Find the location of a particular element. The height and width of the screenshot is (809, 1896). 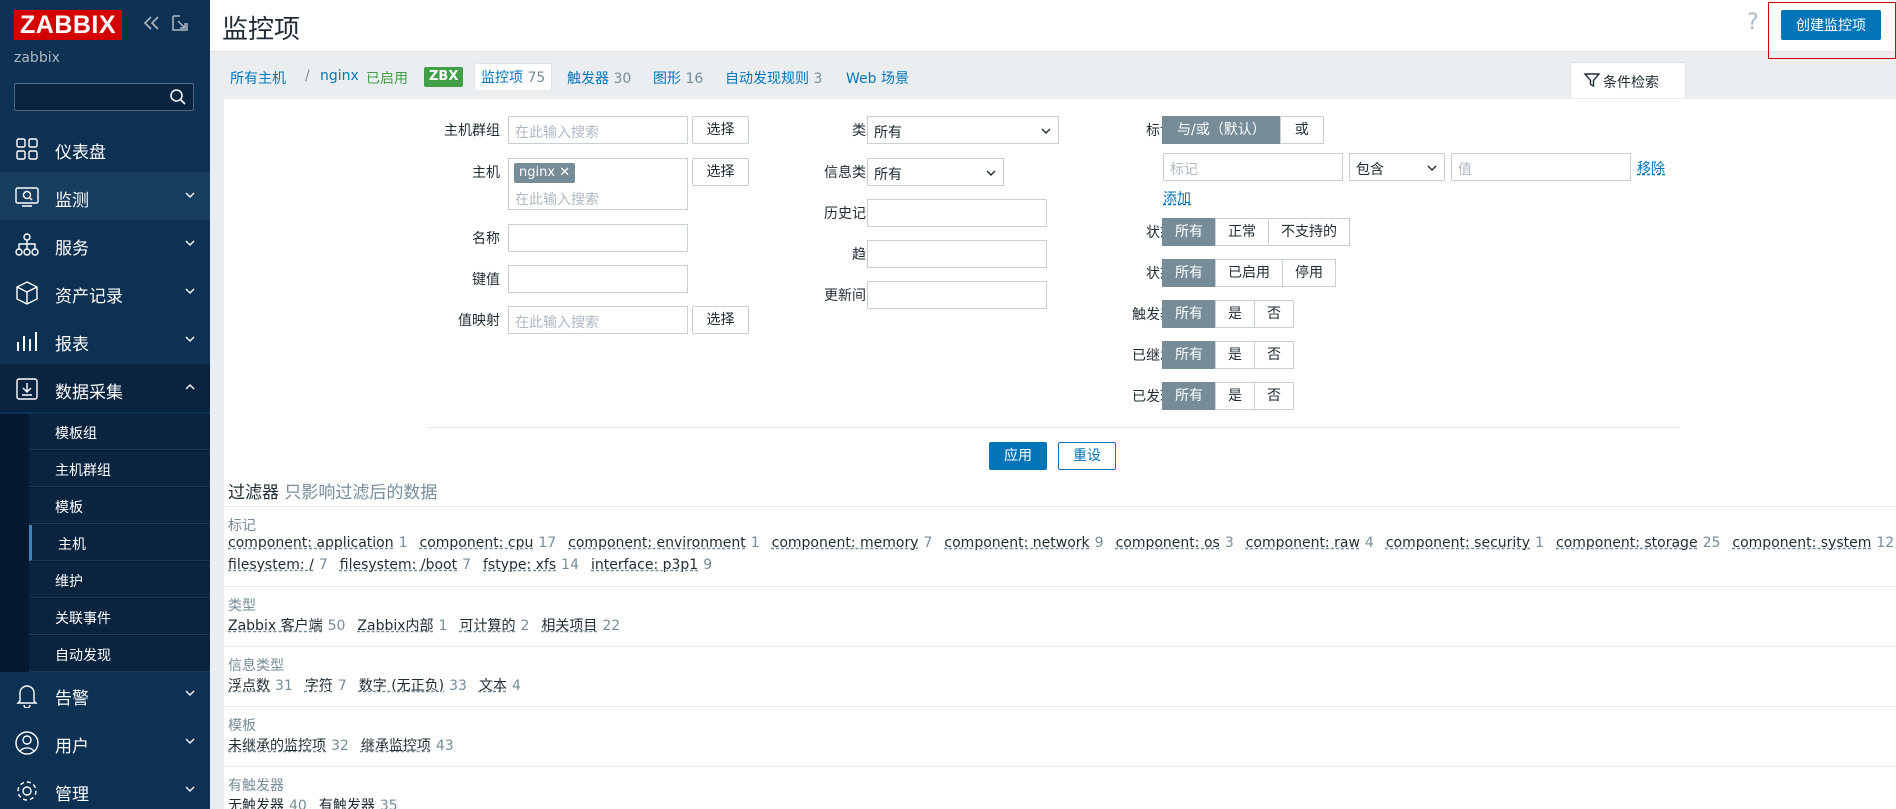

host-groups-select-button: 选择 is located at coordinates (720, 130).